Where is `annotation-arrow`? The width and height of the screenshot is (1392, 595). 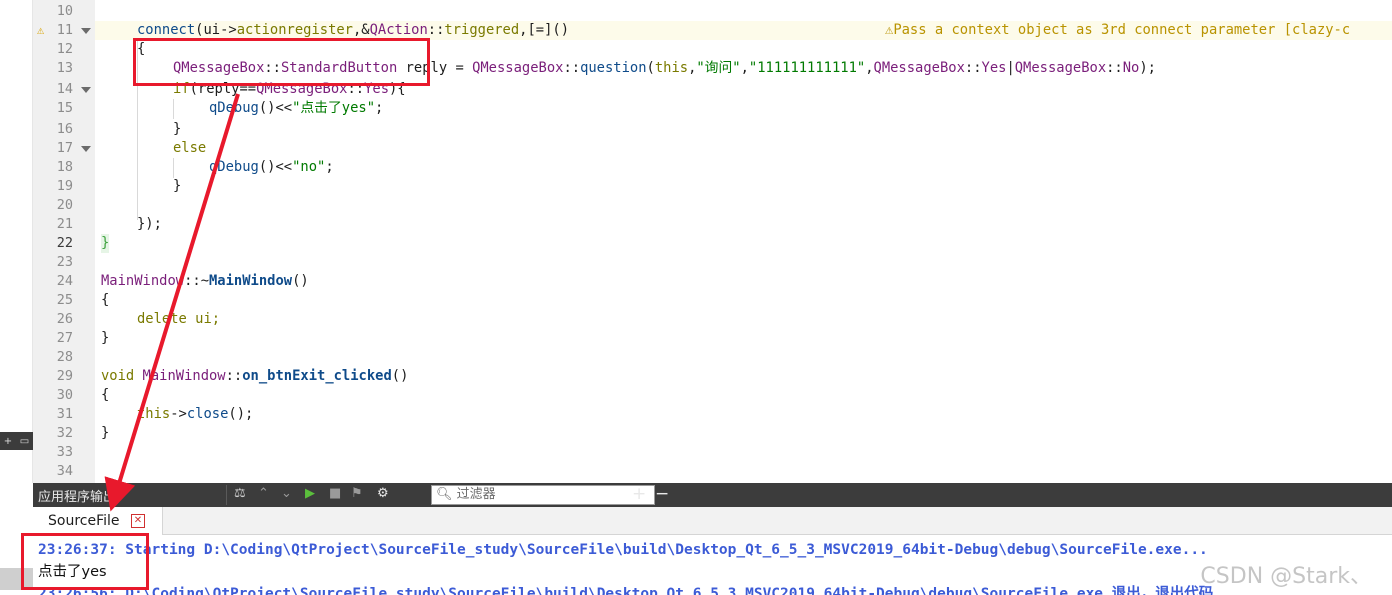 annotation-arrow is located at coordinates (172, 302).